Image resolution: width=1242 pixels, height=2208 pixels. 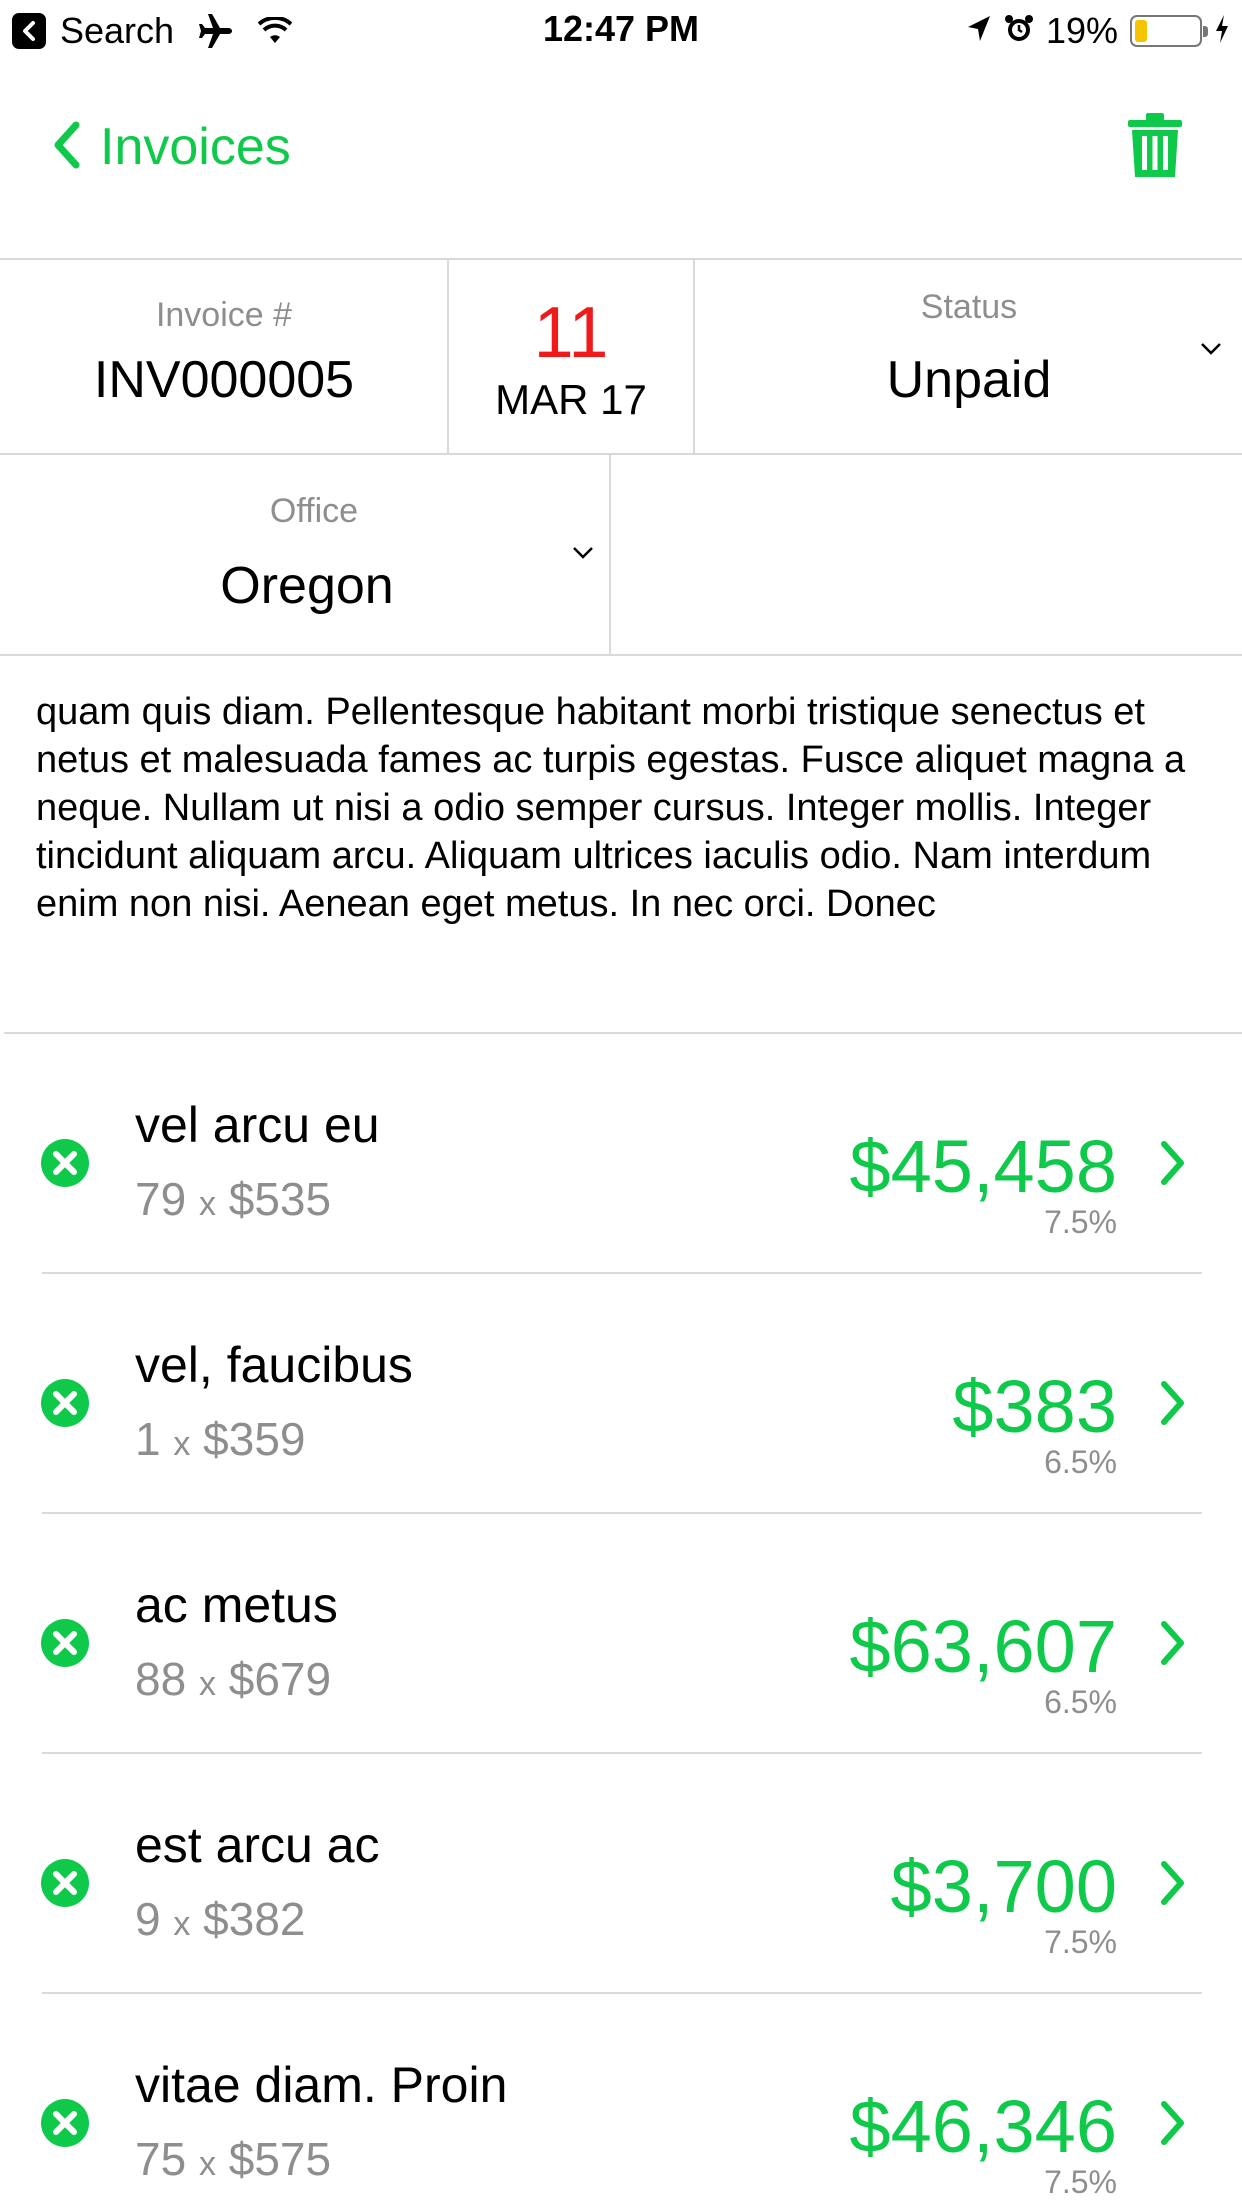 I want to click on item-amount: $383, so click(x=1034, y=1406).